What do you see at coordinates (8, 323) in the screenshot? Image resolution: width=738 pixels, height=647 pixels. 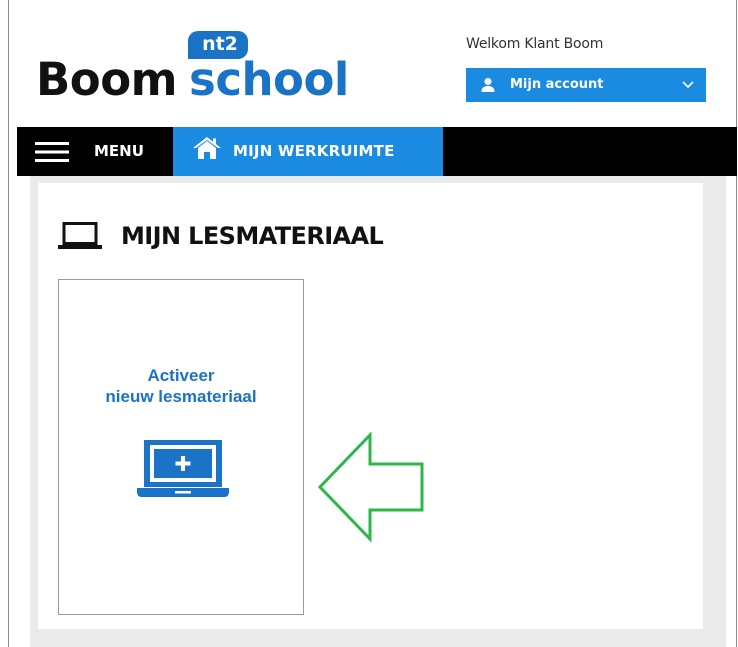 I see `window-border-left` at bounding box center [8, 323].